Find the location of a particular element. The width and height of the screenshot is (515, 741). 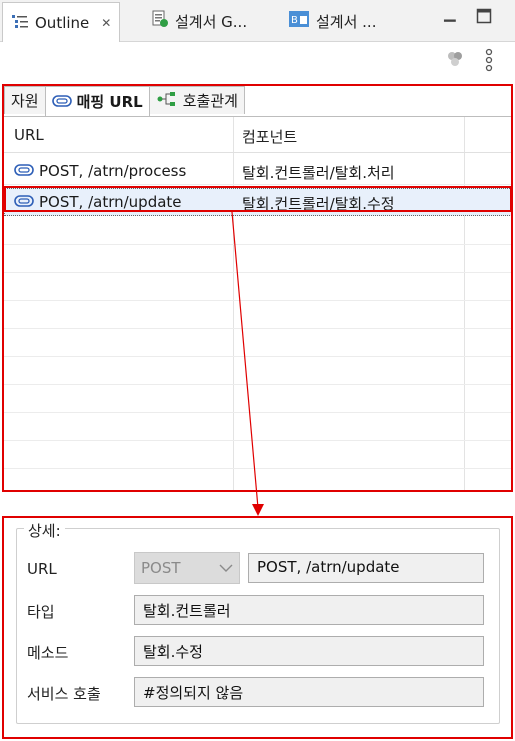

url-field: POST, /atrn/update is located at coordinates (366, 568).